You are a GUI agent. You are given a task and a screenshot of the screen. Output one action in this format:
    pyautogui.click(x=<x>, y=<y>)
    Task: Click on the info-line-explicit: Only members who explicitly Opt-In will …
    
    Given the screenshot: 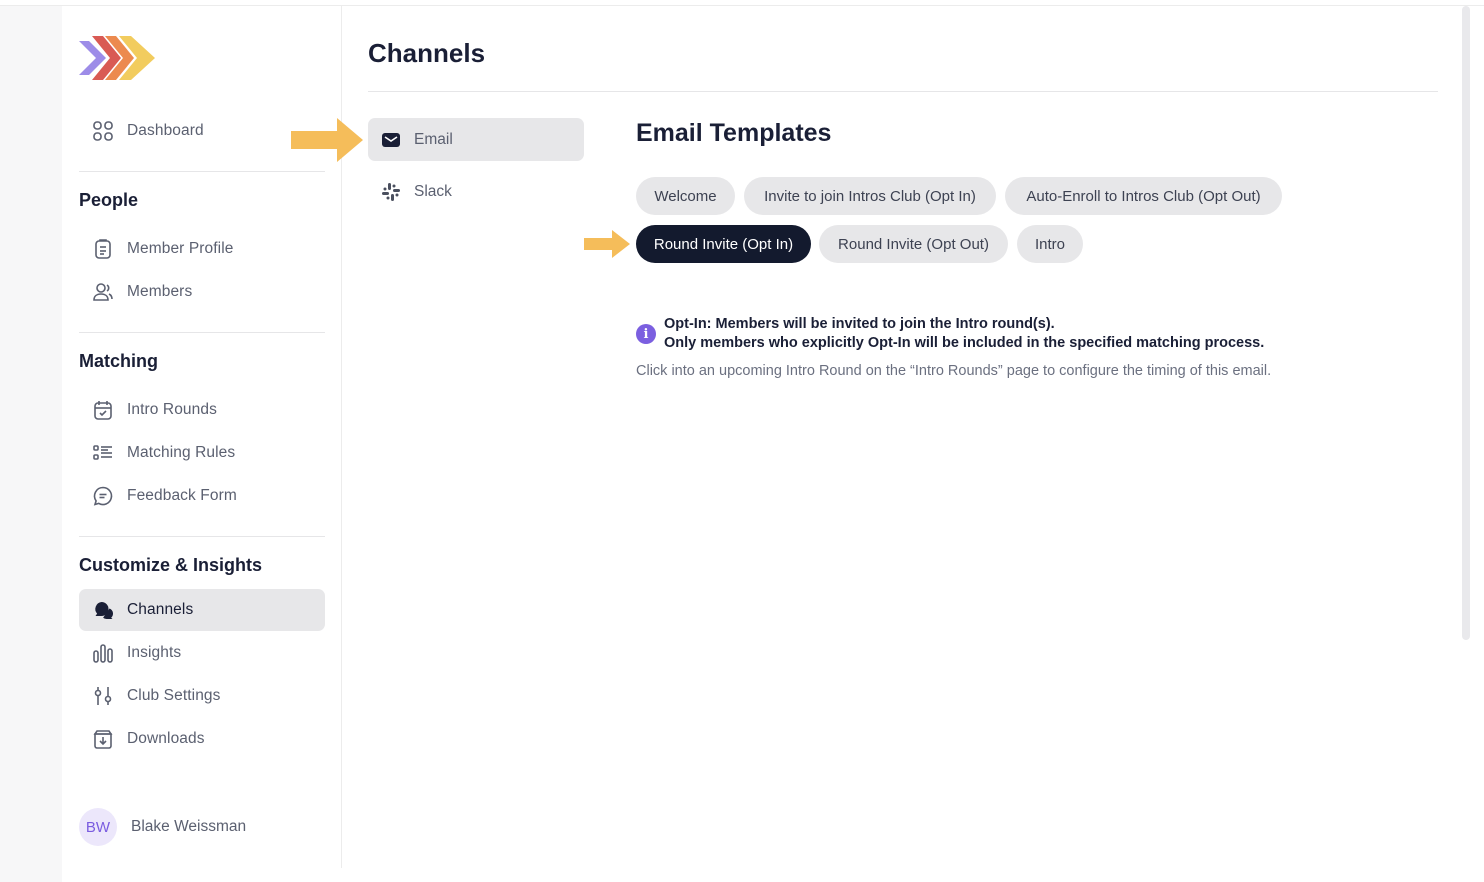 What is the action you would take?
    pyautogui.click(x=964, y=343)
    